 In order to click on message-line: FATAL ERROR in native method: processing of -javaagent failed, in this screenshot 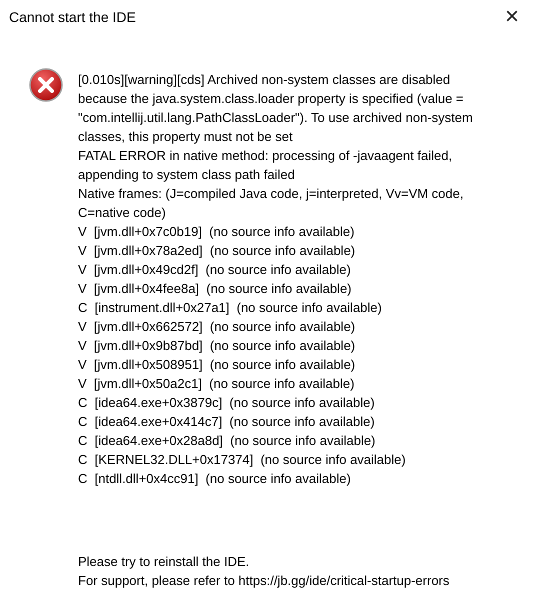, I will do `click(266, 156)`.